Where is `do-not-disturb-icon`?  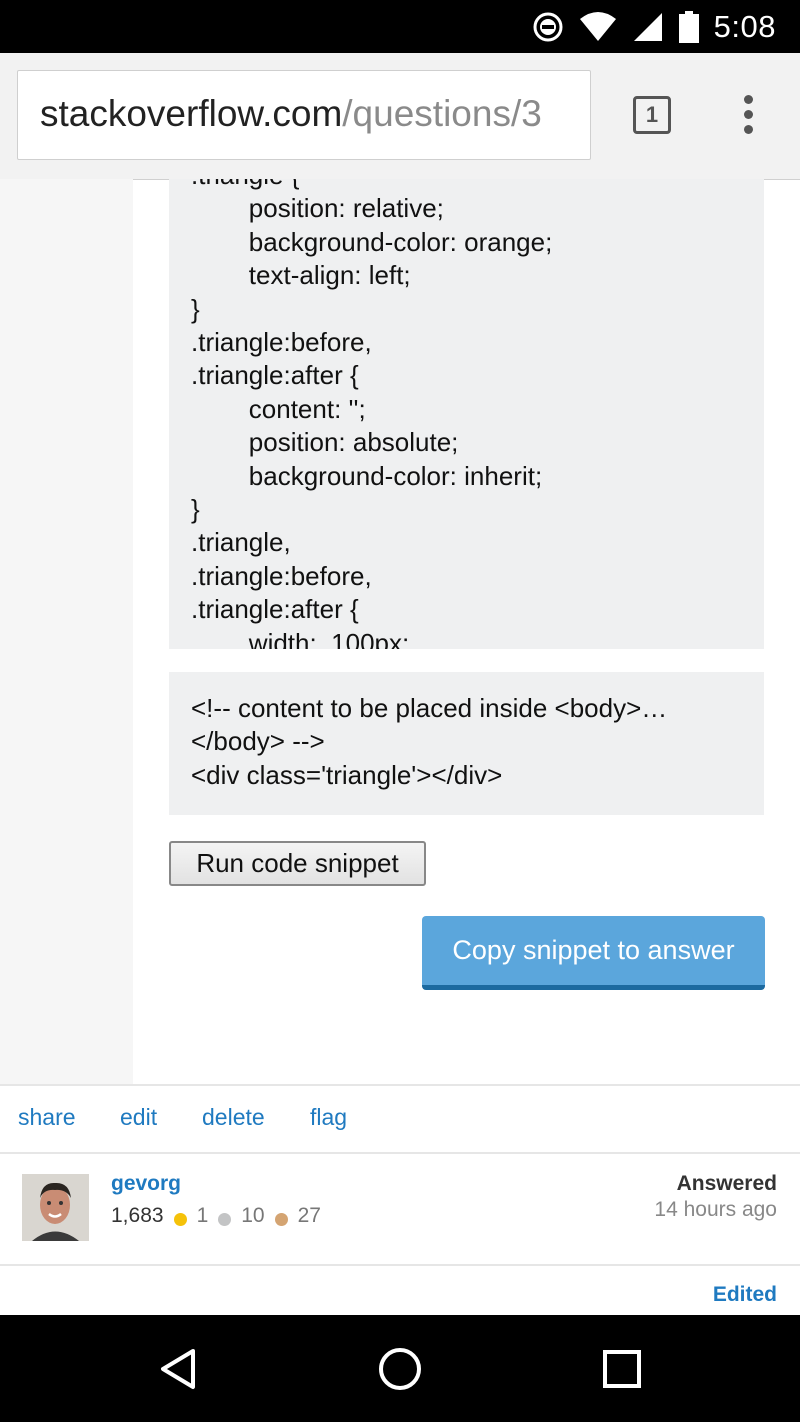
do-not-disturb-icon is located at coordinates (548, 27).